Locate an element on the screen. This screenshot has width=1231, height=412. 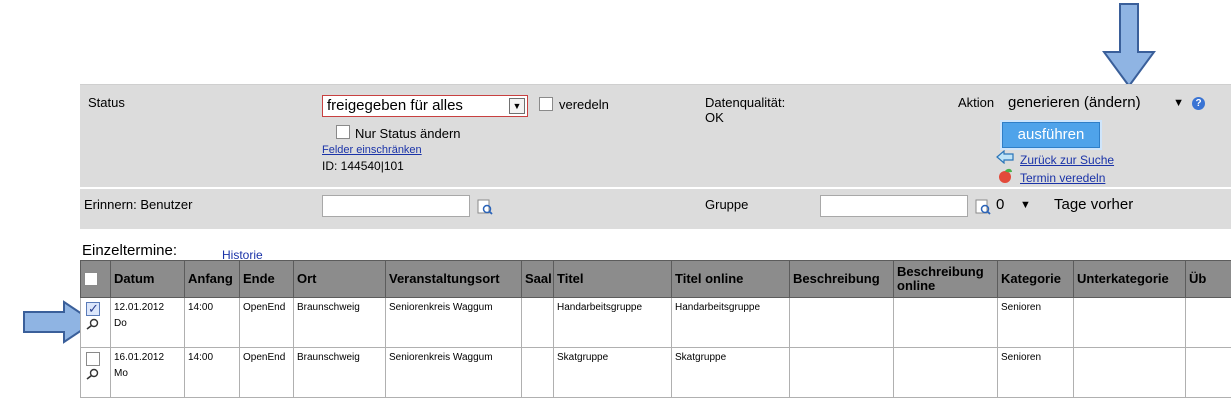
status-label: Status is located at coordinates (106, 102).